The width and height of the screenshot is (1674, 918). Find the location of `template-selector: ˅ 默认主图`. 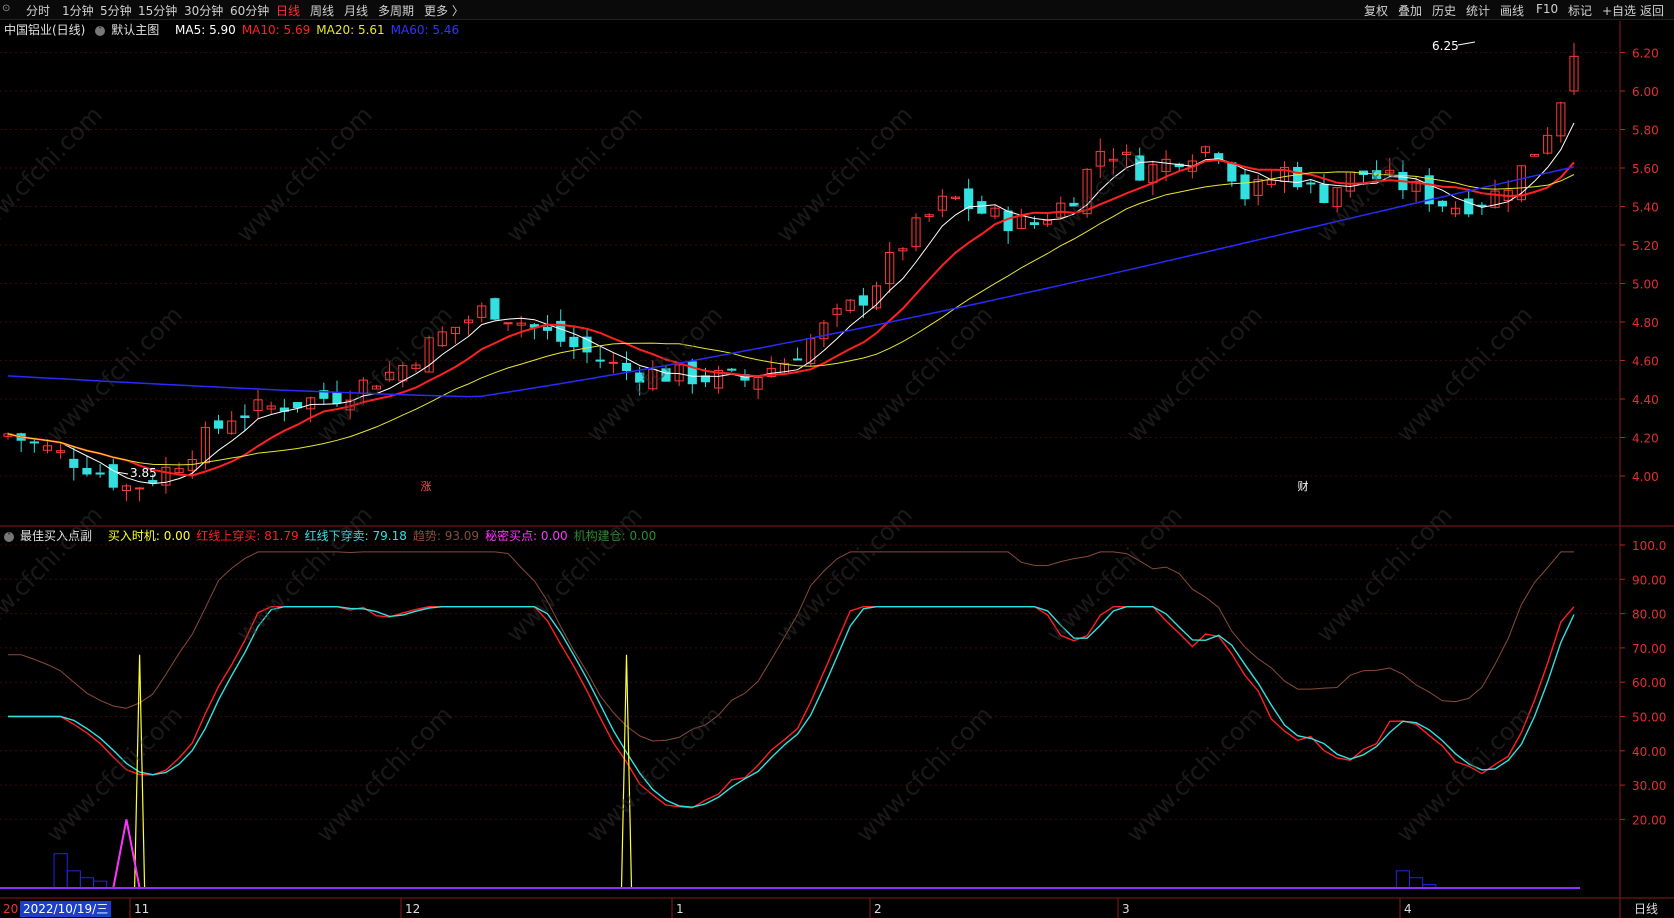

template-selector: ˅ 默认主图 is located at coordinates (130, 30).